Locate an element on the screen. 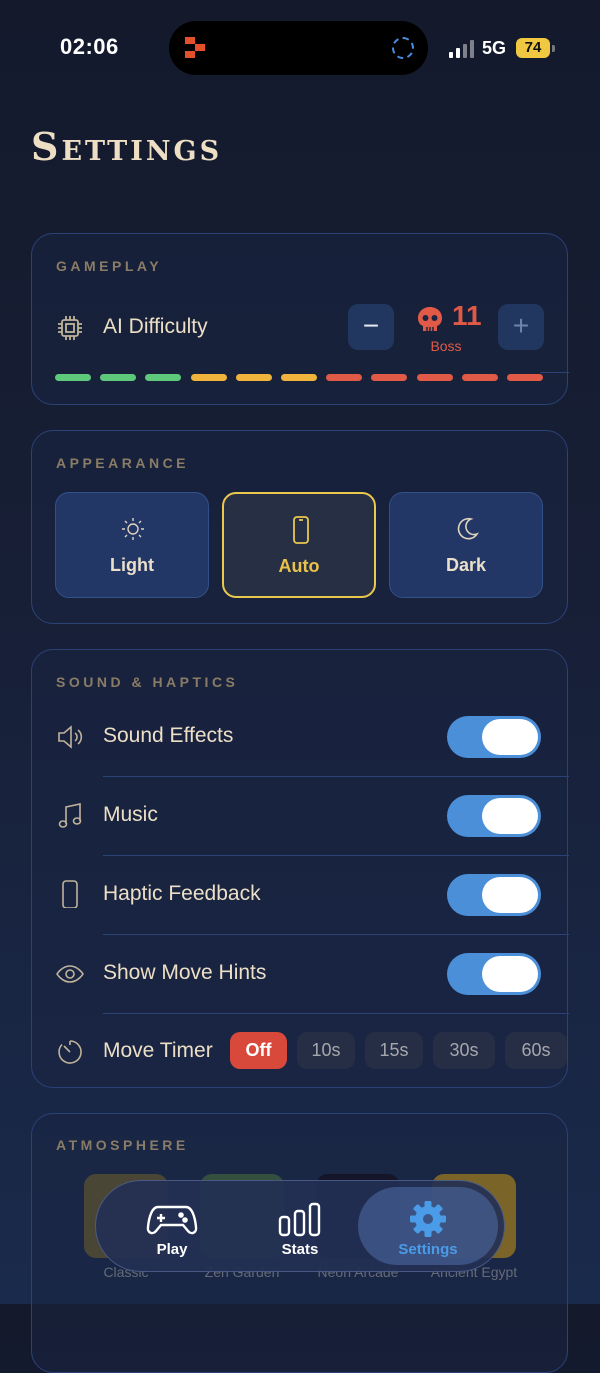 Image resolution: width=600 pixels, height=1373 pixels. show-move-hints-toggle is located at coordinates (494, 974).